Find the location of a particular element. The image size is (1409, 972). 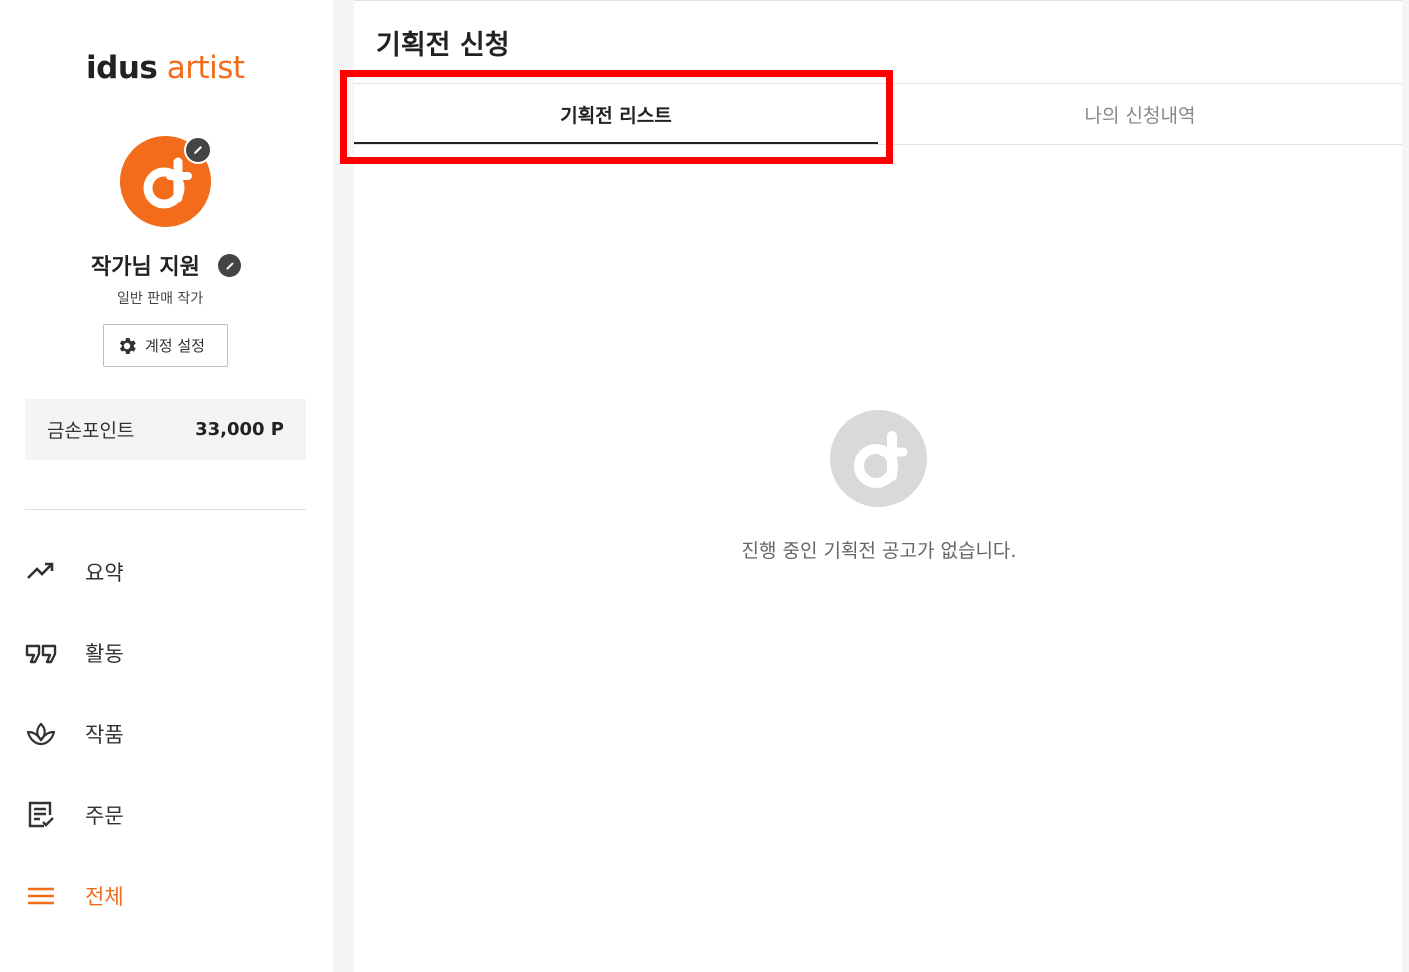

idus-artist-logo: idus artist is located at coordinates (165, 68).